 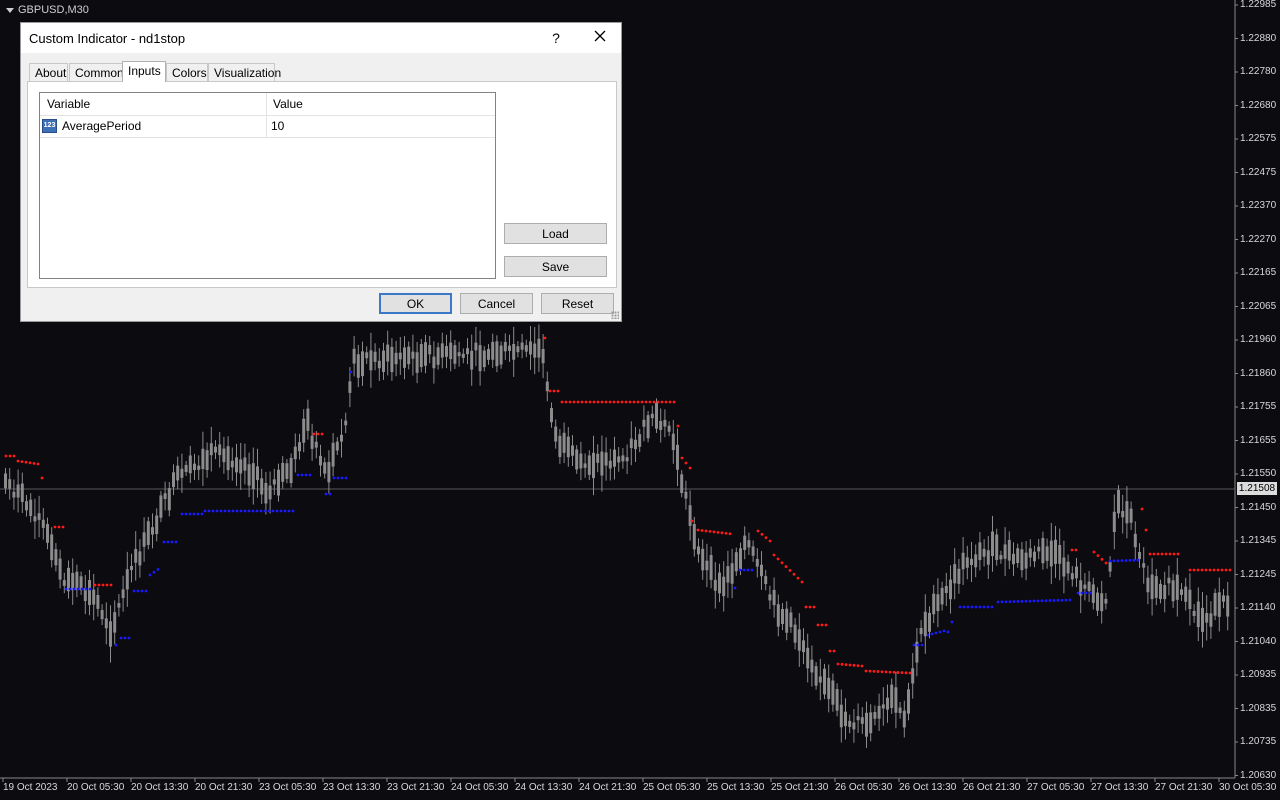 What do you see at coordinates (144, 71) in the screenshot?
I see `tab-inputs: Inputs` at bounding box center [144, 71].